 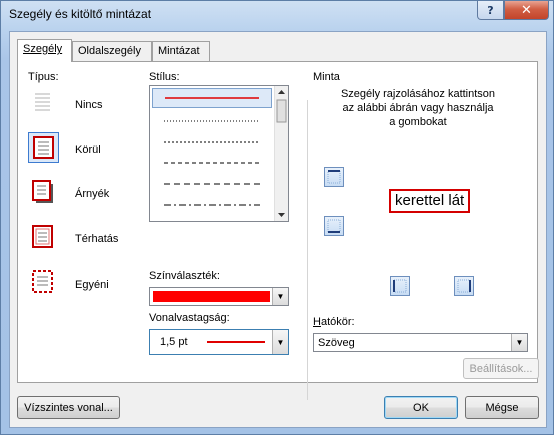 What do you see at coordinates (92, 194) in the screenshot?
I see `setting-shadow-label: Árnyék` at bounding box center [92, 194].